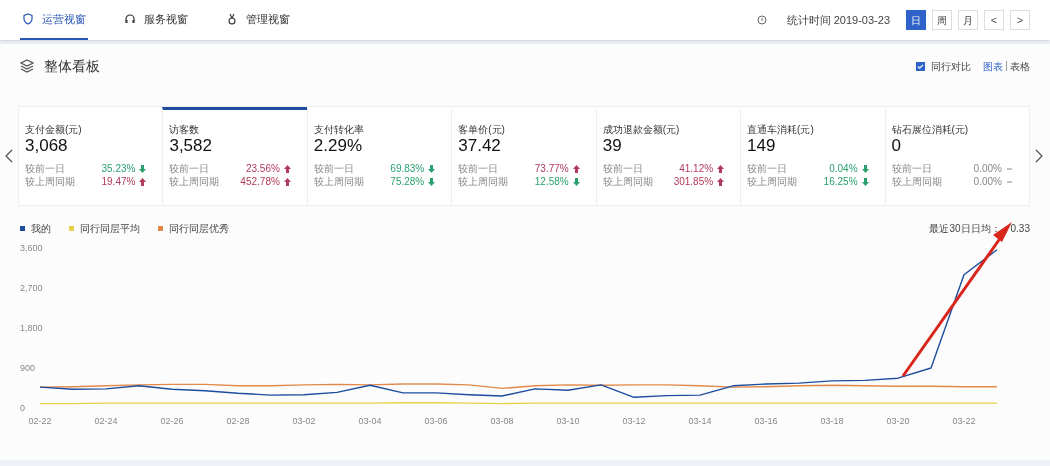 Image resolution: width=1050 pixels, height=466 pixels. I want to click on shield-icon, so click(28, 19).